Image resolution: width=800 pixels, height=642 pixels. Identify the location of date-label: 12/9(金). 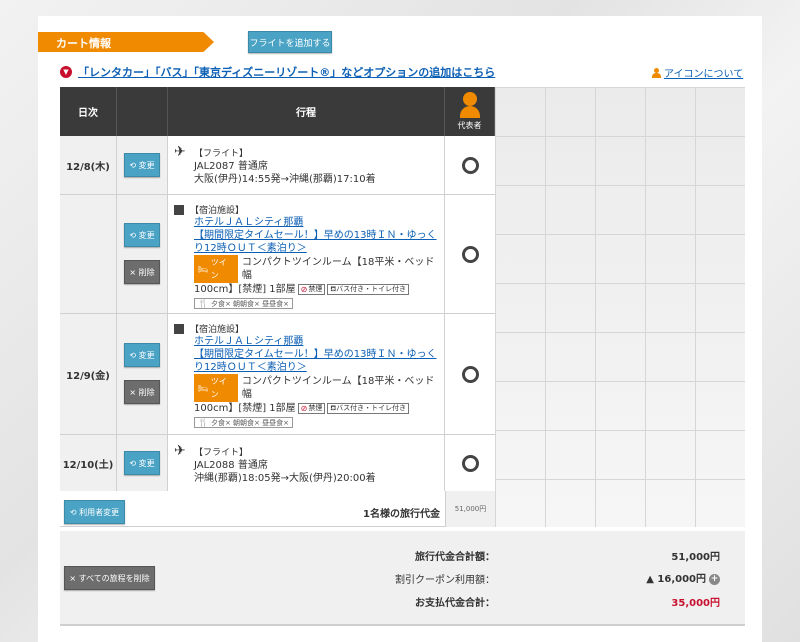
(88, 376).